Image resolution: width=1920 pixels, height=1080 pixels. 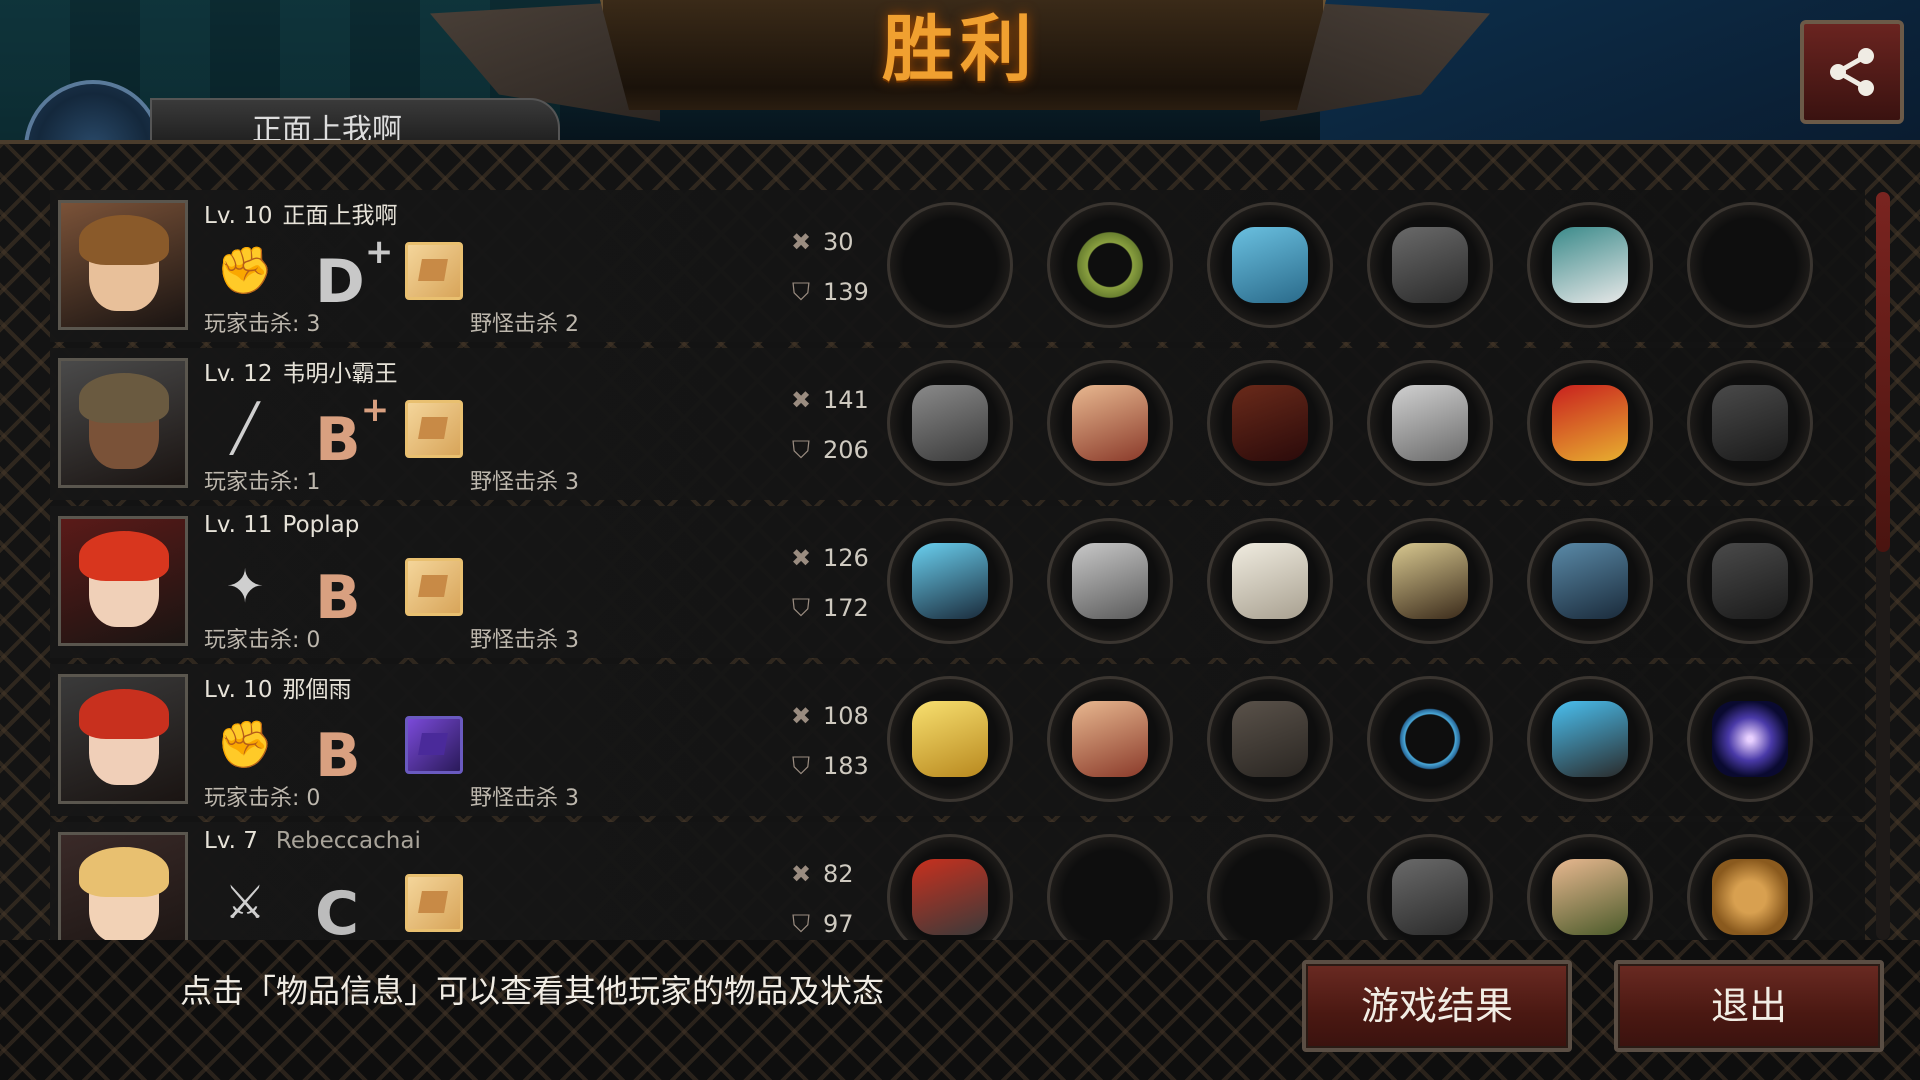 What do you see at coordinates (281, 525) in the screenshot?
I see `player-title: Lv. 11 Poplap` at bounding box center [281, 525].